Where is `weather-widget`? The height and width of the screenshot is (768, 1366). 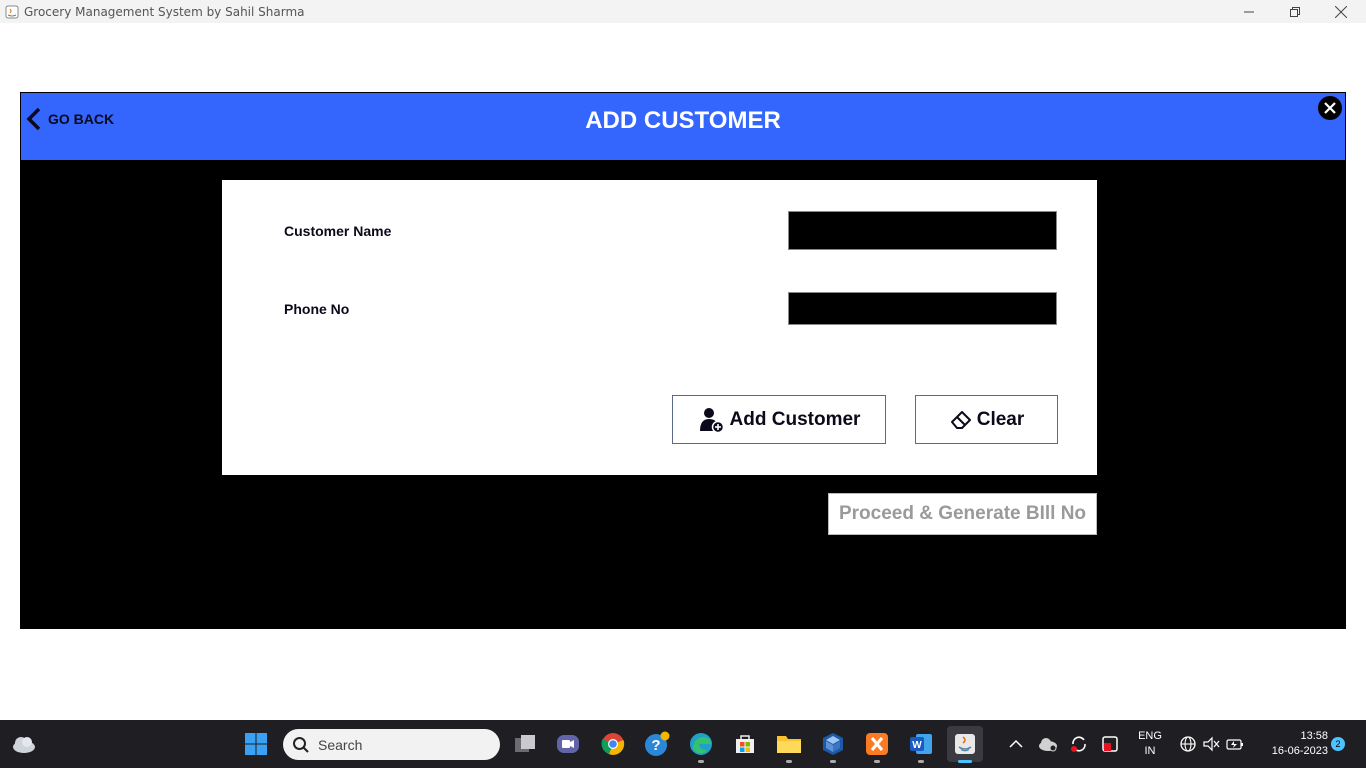
weather-widget is located at coordinates (24, 744).